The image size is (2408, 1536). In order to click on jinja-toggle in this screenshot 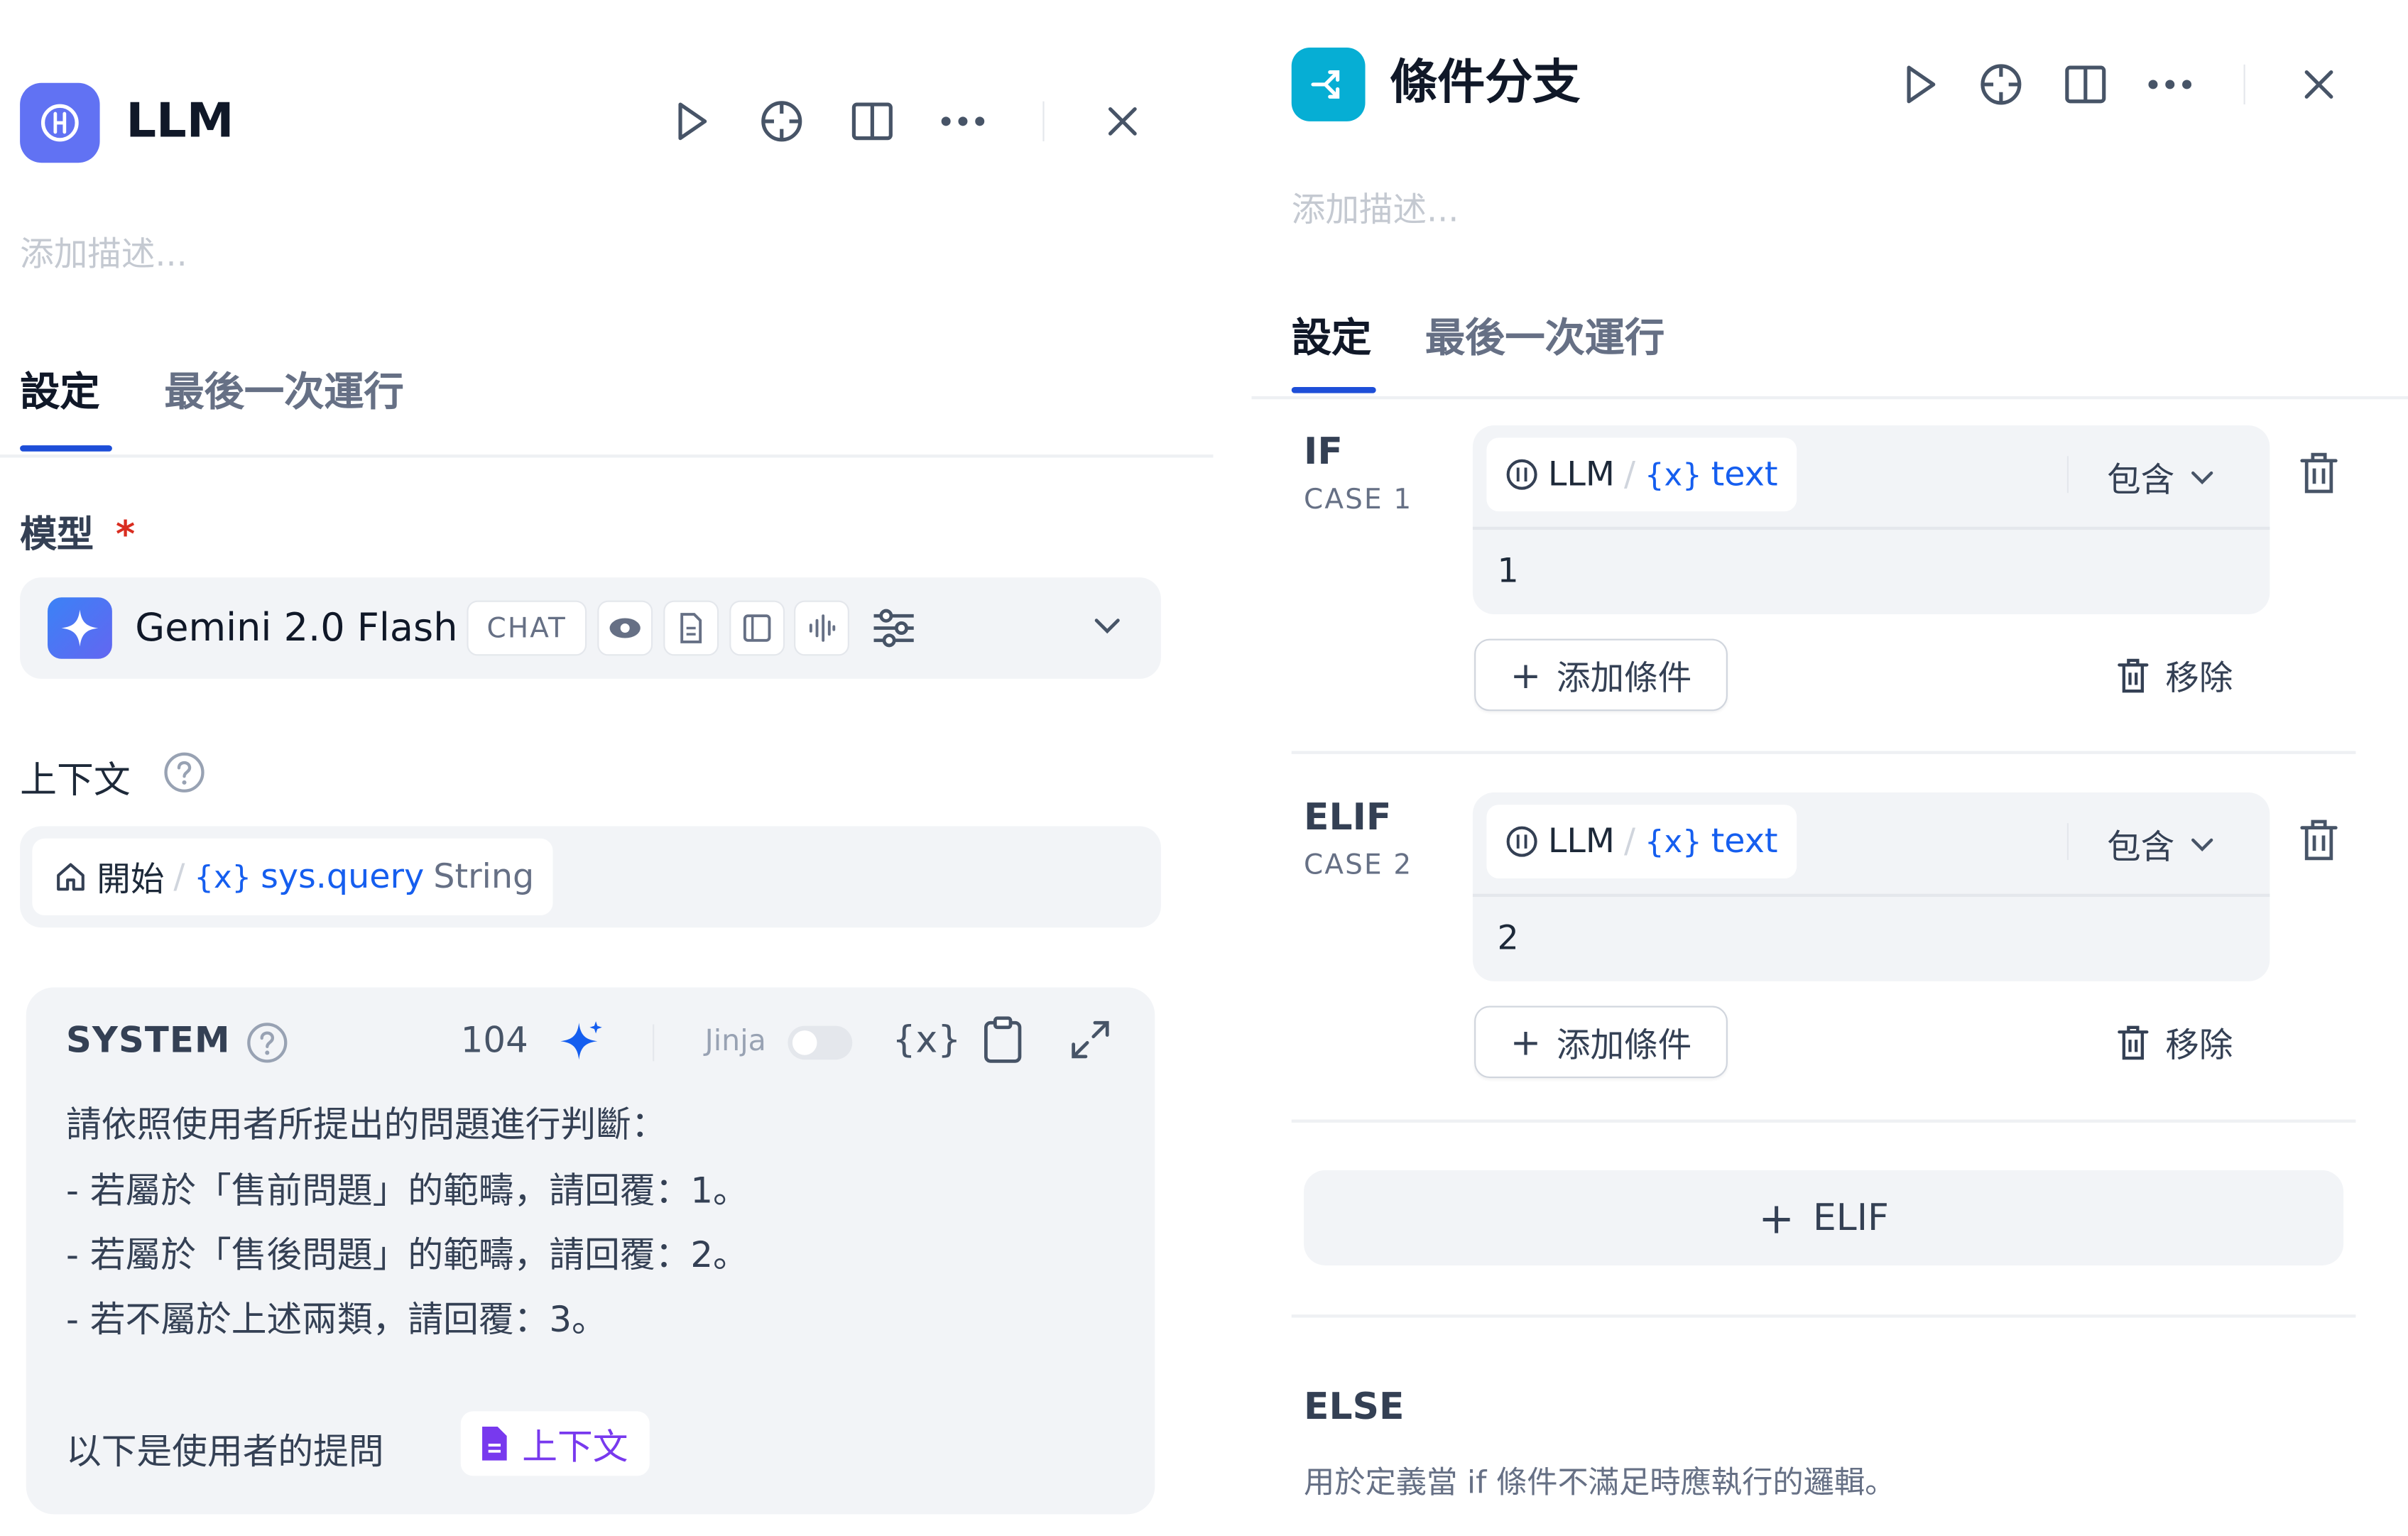, I will do `click(820, 1042)`.